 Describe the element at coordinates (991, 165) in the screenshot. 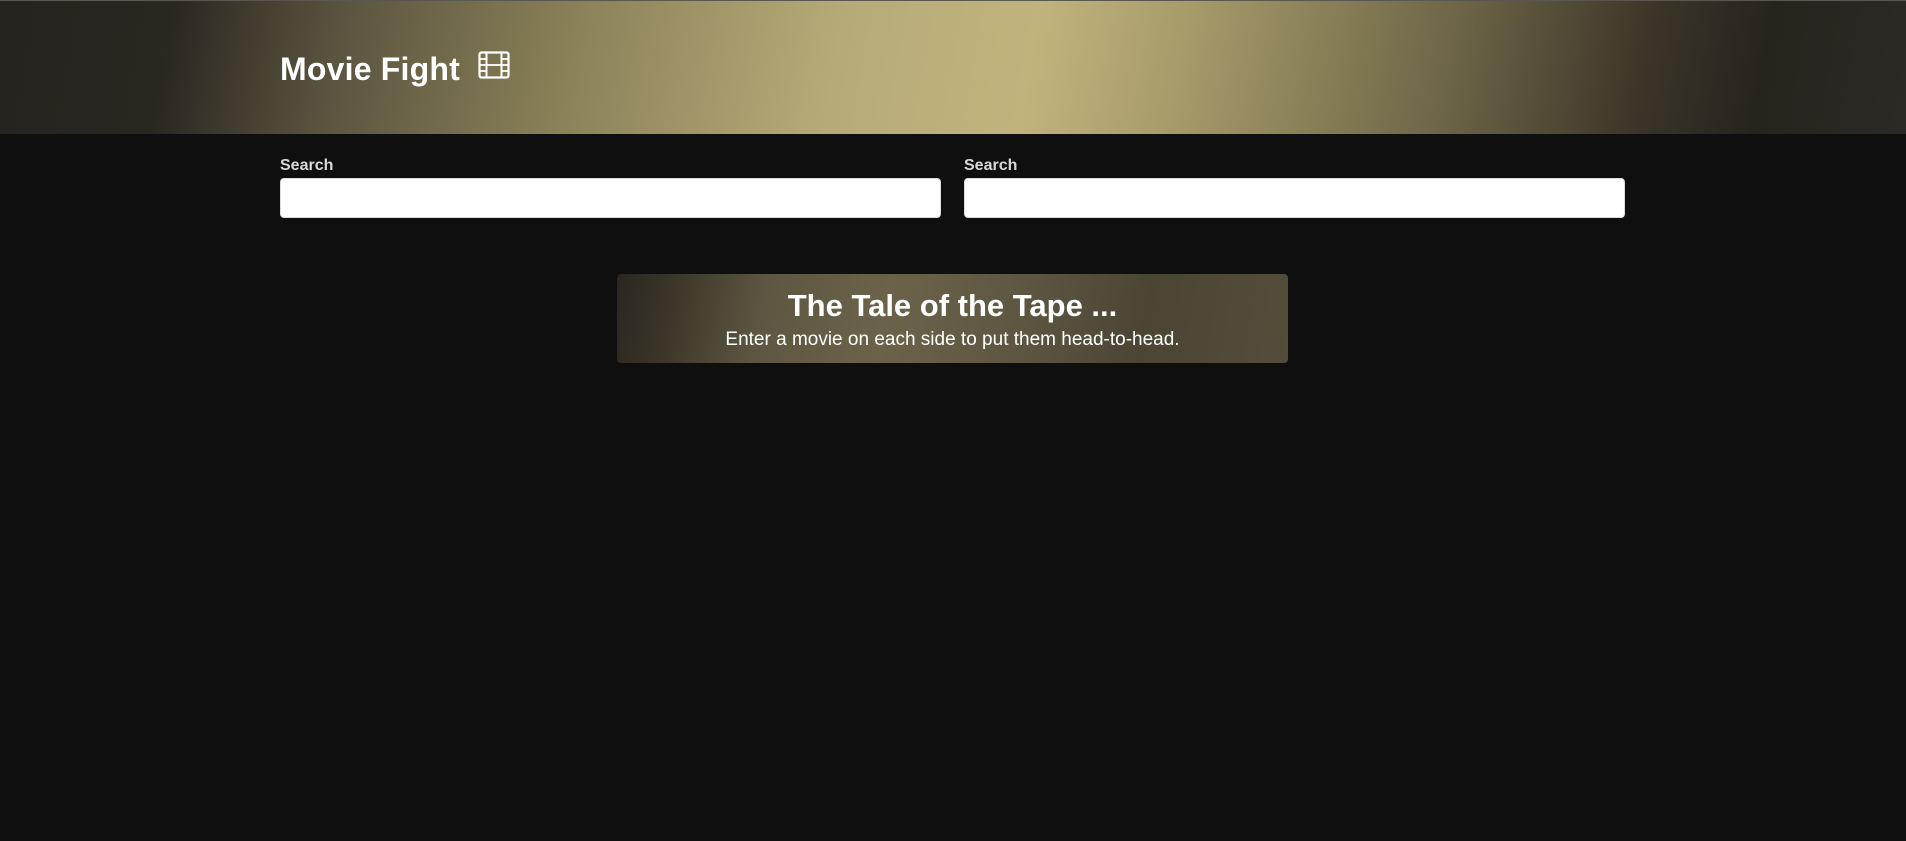

I see `right-search-label: Search` at that location.